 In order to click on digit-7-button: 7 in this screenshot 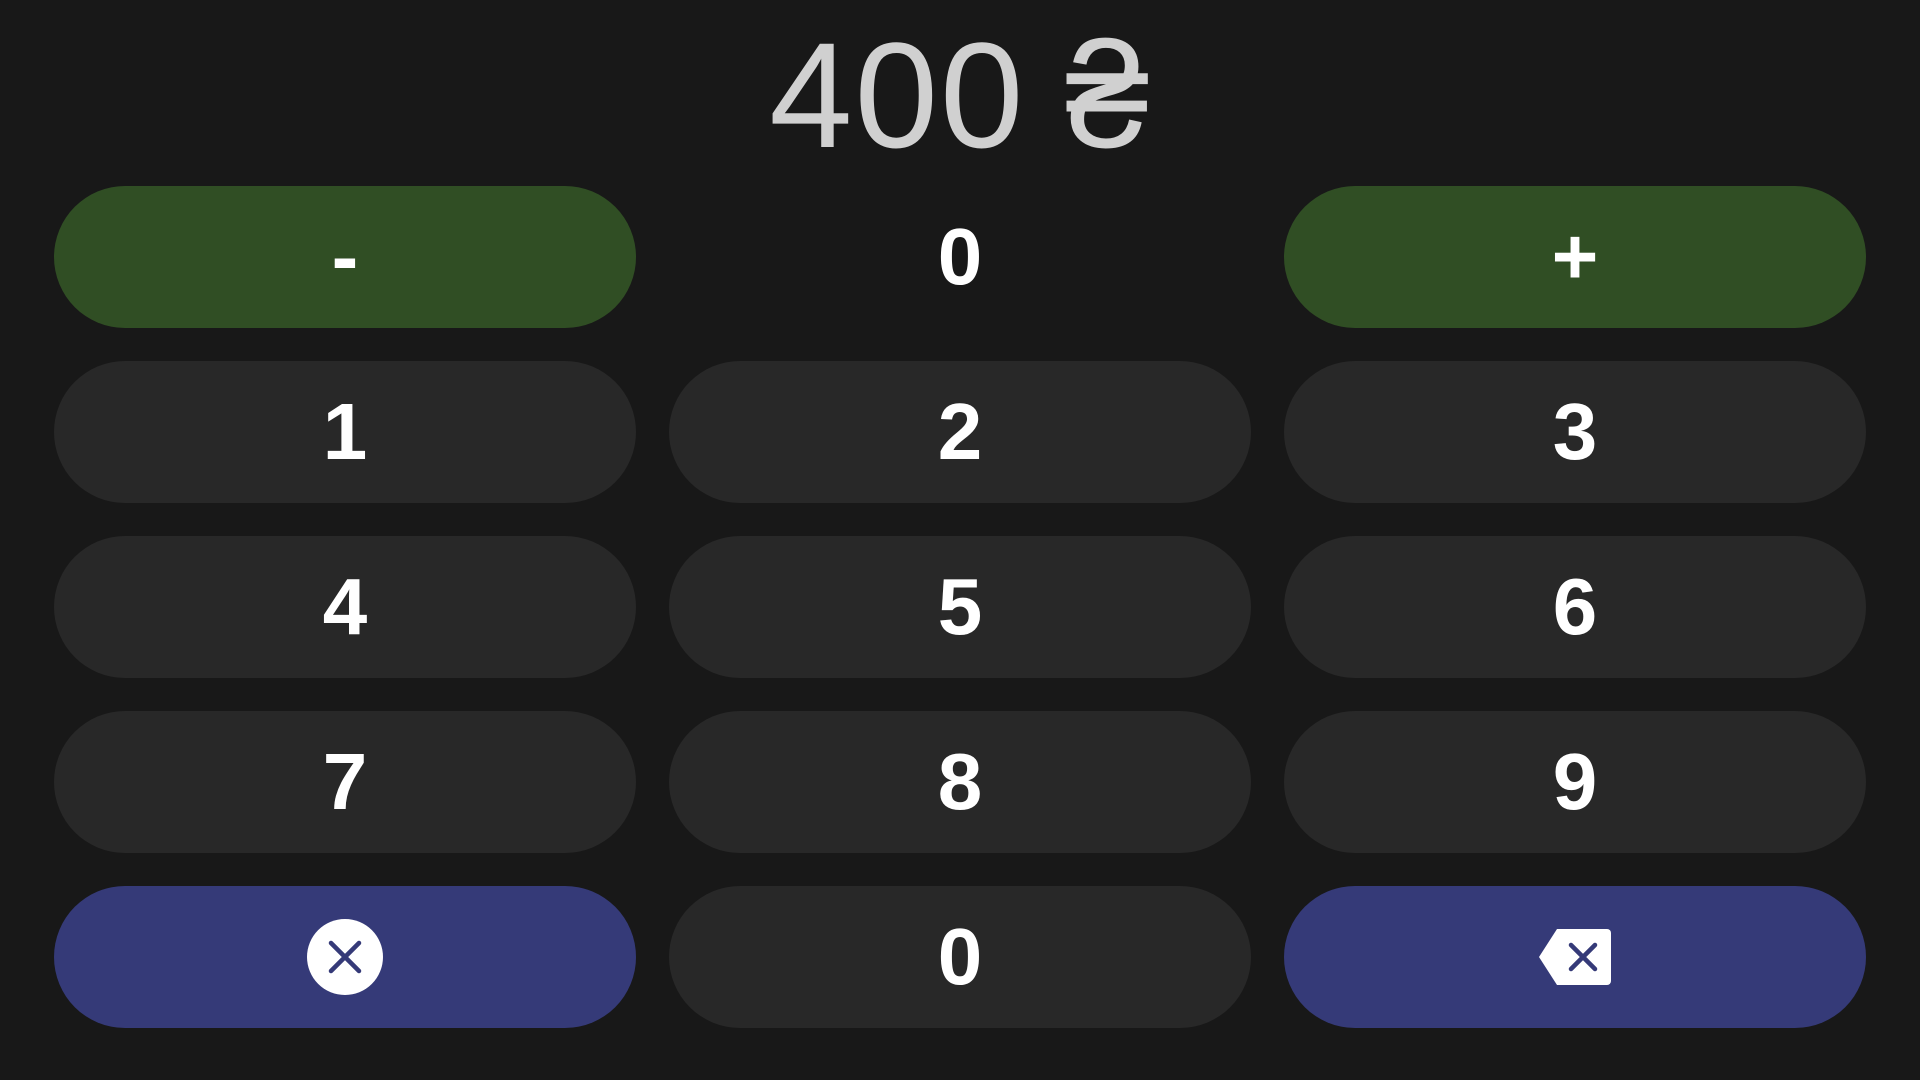, I will do `click(345, 782)`.